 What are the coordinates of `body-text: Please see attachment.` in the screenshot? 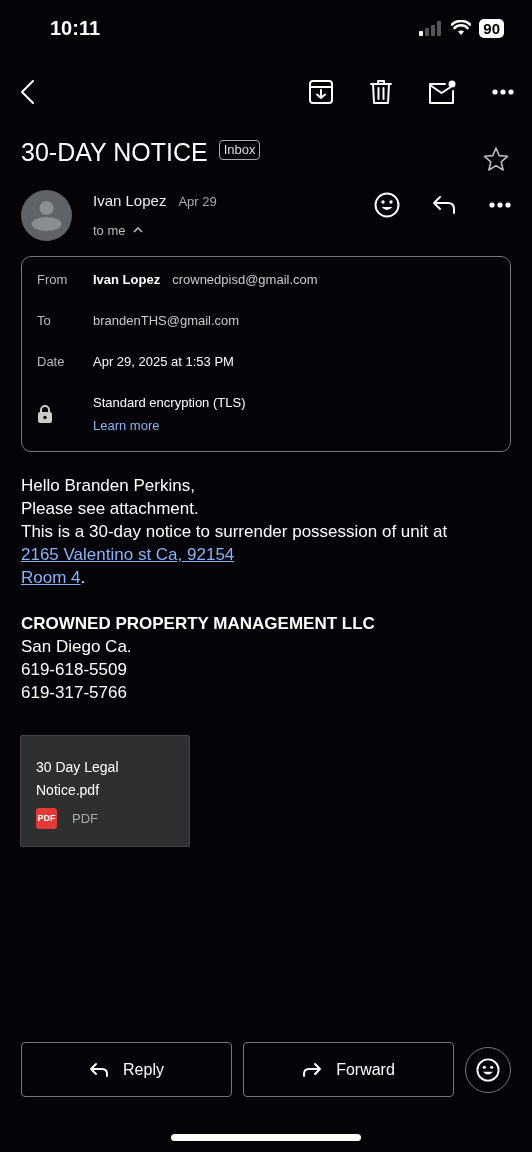 It's located at (110, 509).